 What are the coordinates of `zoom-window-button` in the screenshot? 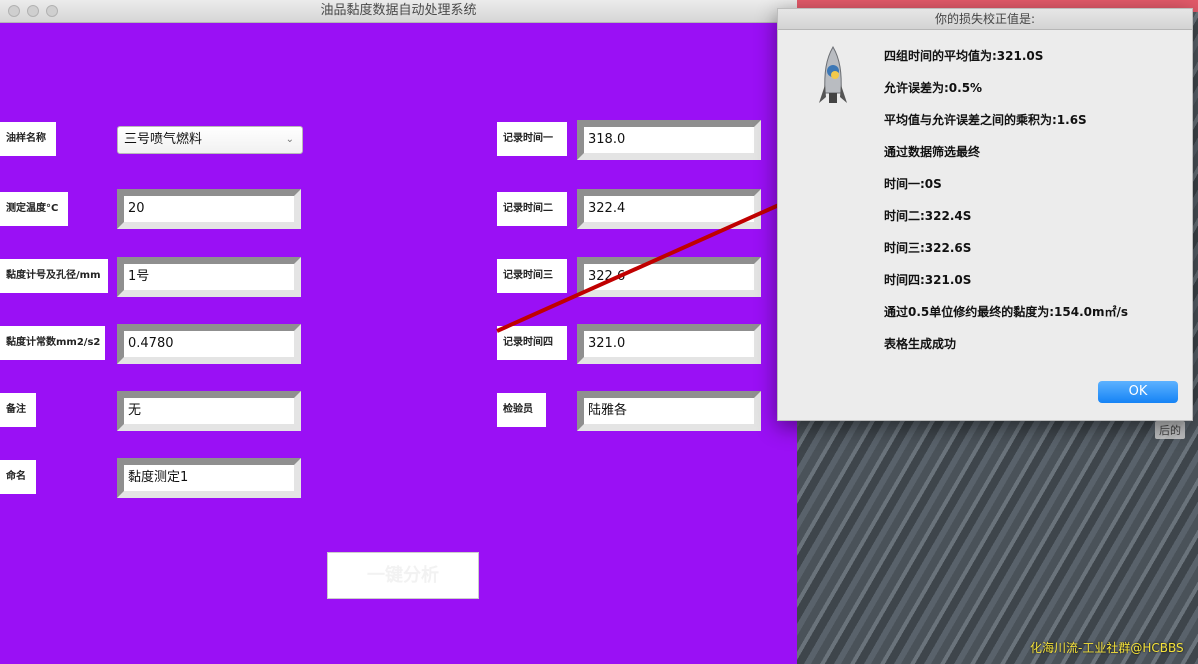 It's located at (52, 11).